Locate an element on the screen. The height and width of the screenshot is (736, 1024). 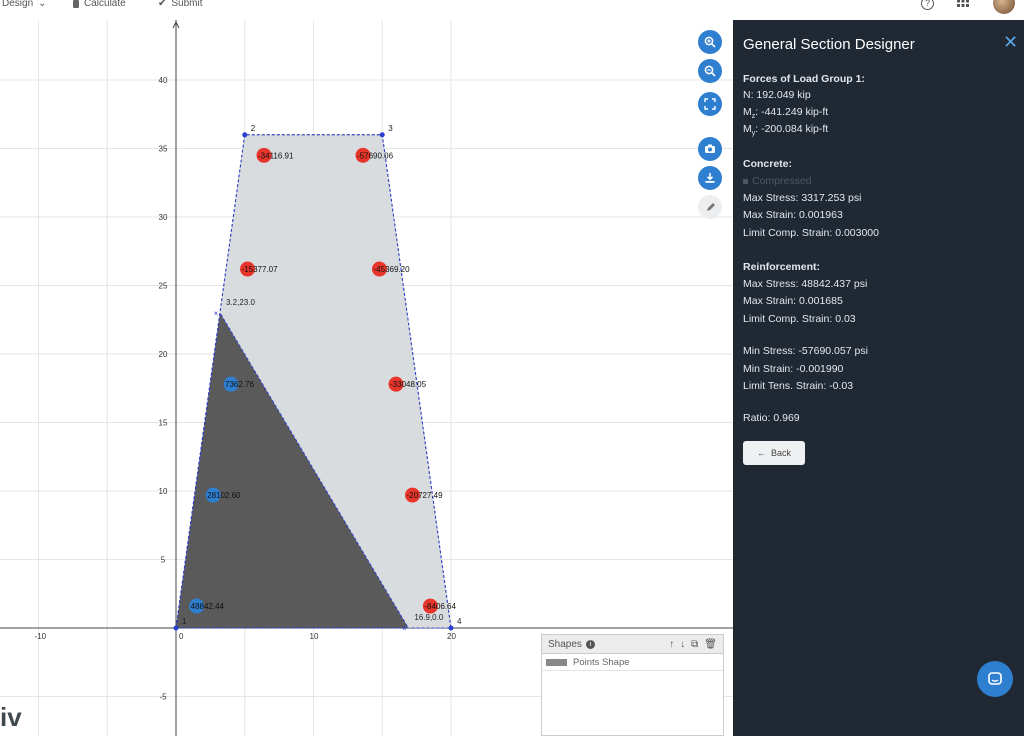
download-button is located at coordinates (710, 178).